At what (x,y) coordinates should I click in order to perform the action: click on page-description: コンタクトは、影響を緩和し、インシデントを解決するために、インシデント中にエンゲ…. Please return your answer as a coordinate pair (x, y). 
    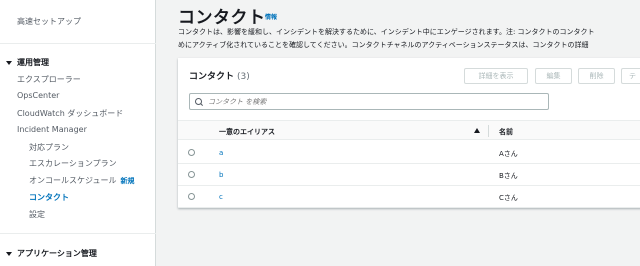
    Looking at the image, I should click on (409, 39).